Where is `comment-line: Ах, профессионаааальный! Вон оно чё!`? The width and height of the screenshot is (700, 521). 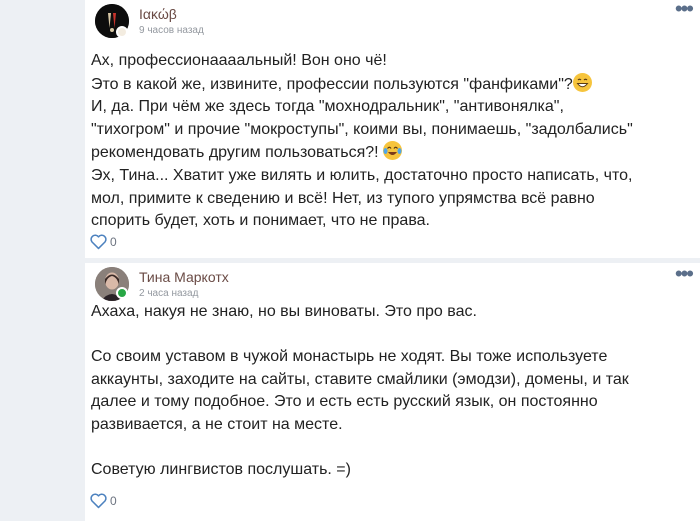 comment-line: Ах, профессионаааальный! Вон оно чё! is located at coordinates (239, 60).